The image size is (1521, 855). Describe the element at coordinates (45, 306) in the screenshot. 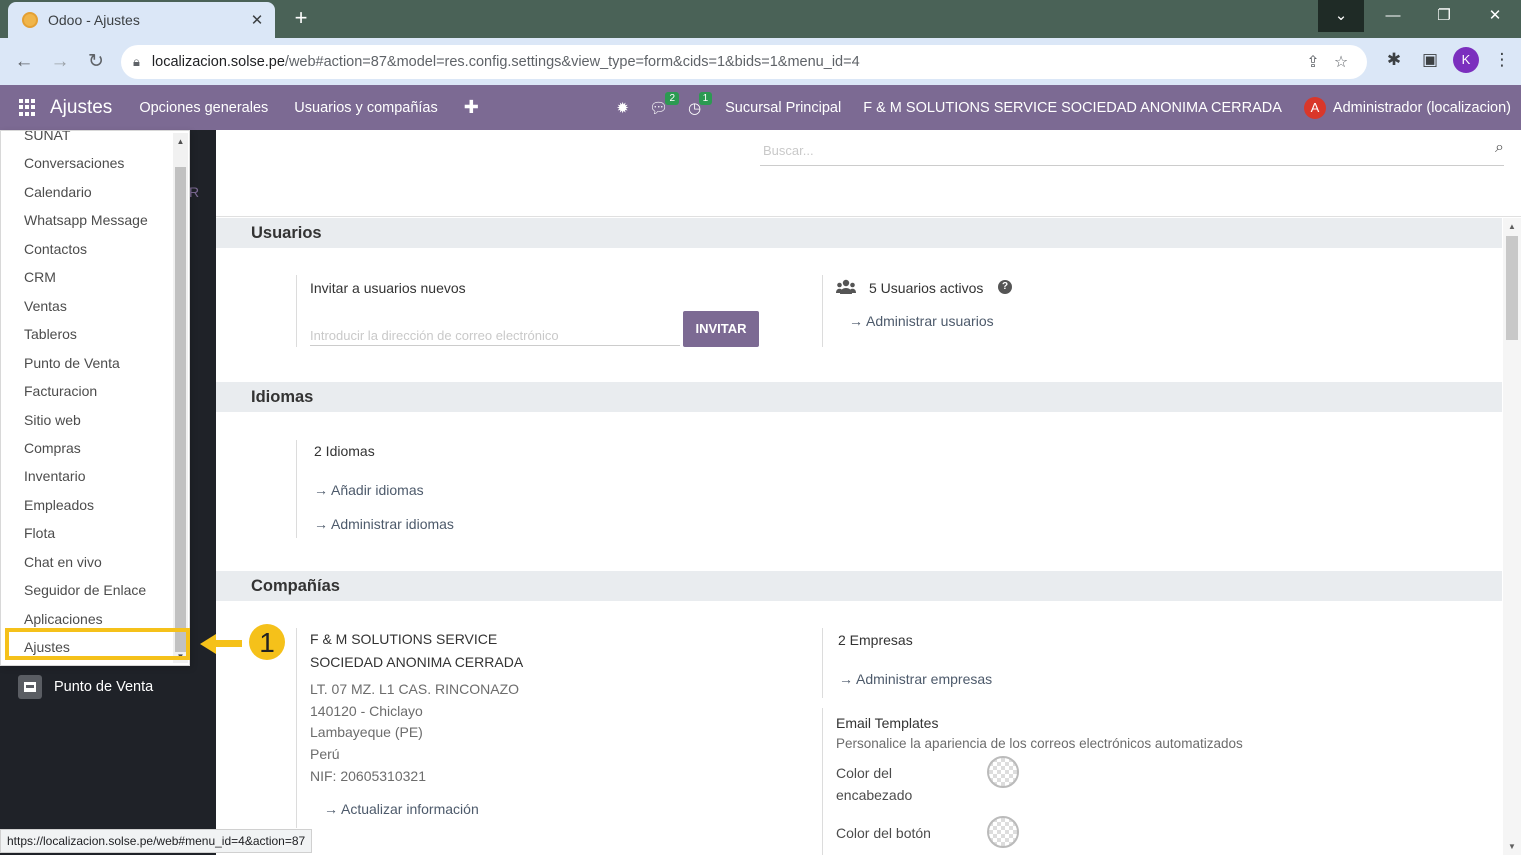

I see `dropdown-item-ventas: Ventas` at that location.